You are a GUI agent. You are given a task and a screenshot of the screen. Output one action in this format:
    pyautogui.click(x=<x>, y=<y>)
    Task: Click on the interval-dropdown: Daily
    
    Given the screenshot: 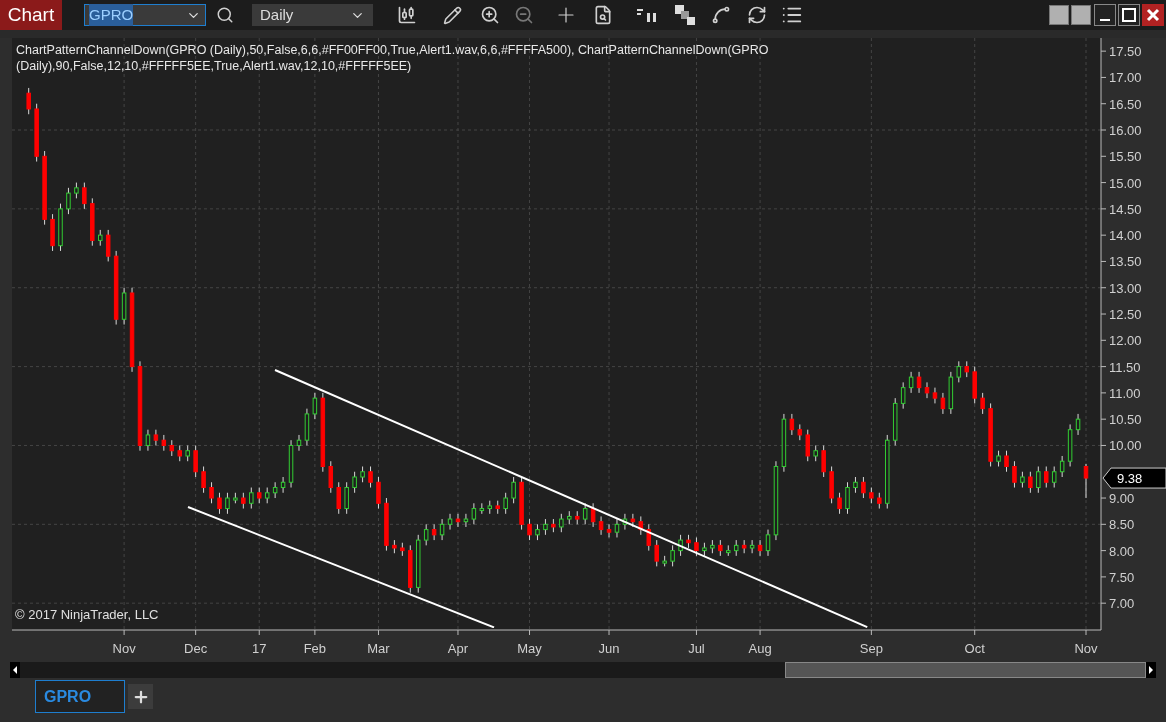 What is the action you would take?
    pyautogui.click(x=312, y=15)
    